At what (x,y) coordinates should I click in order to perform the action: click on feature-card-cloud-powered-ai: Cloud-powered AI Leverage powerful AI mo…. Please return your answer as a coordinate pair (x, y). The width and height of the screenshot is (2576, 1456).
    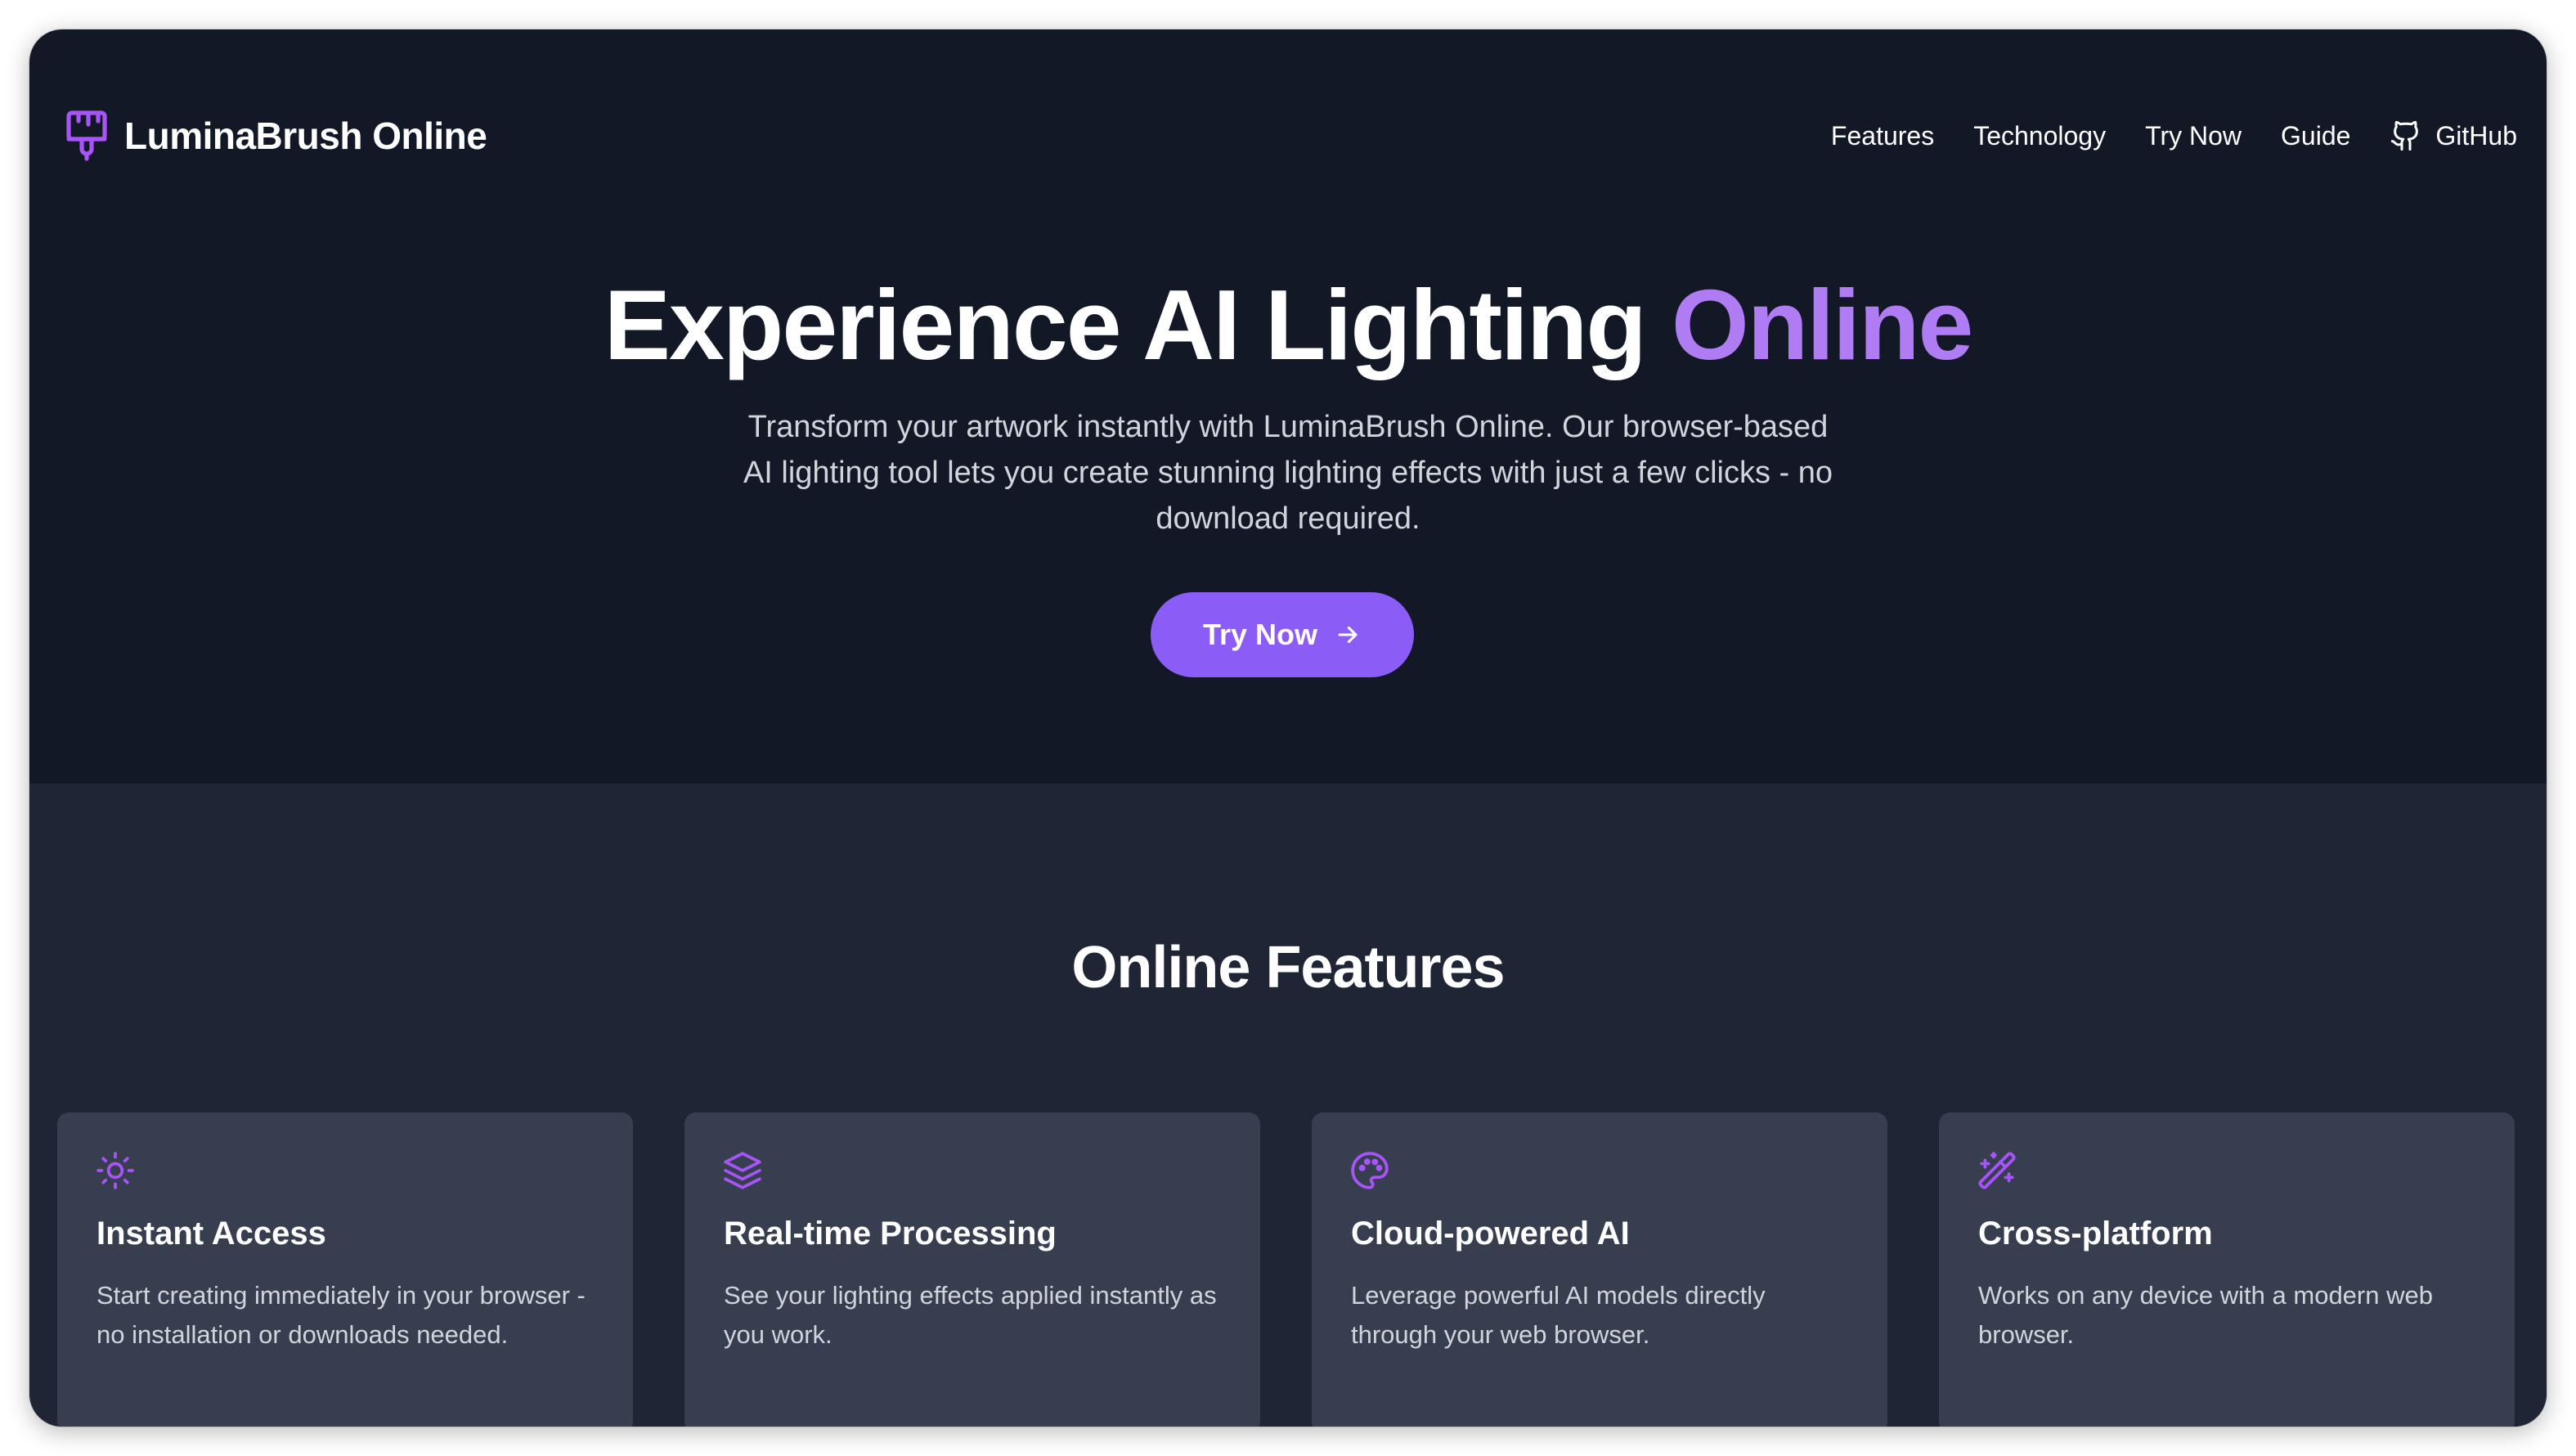
    Looking at the image, I should click on (1599, 1269).